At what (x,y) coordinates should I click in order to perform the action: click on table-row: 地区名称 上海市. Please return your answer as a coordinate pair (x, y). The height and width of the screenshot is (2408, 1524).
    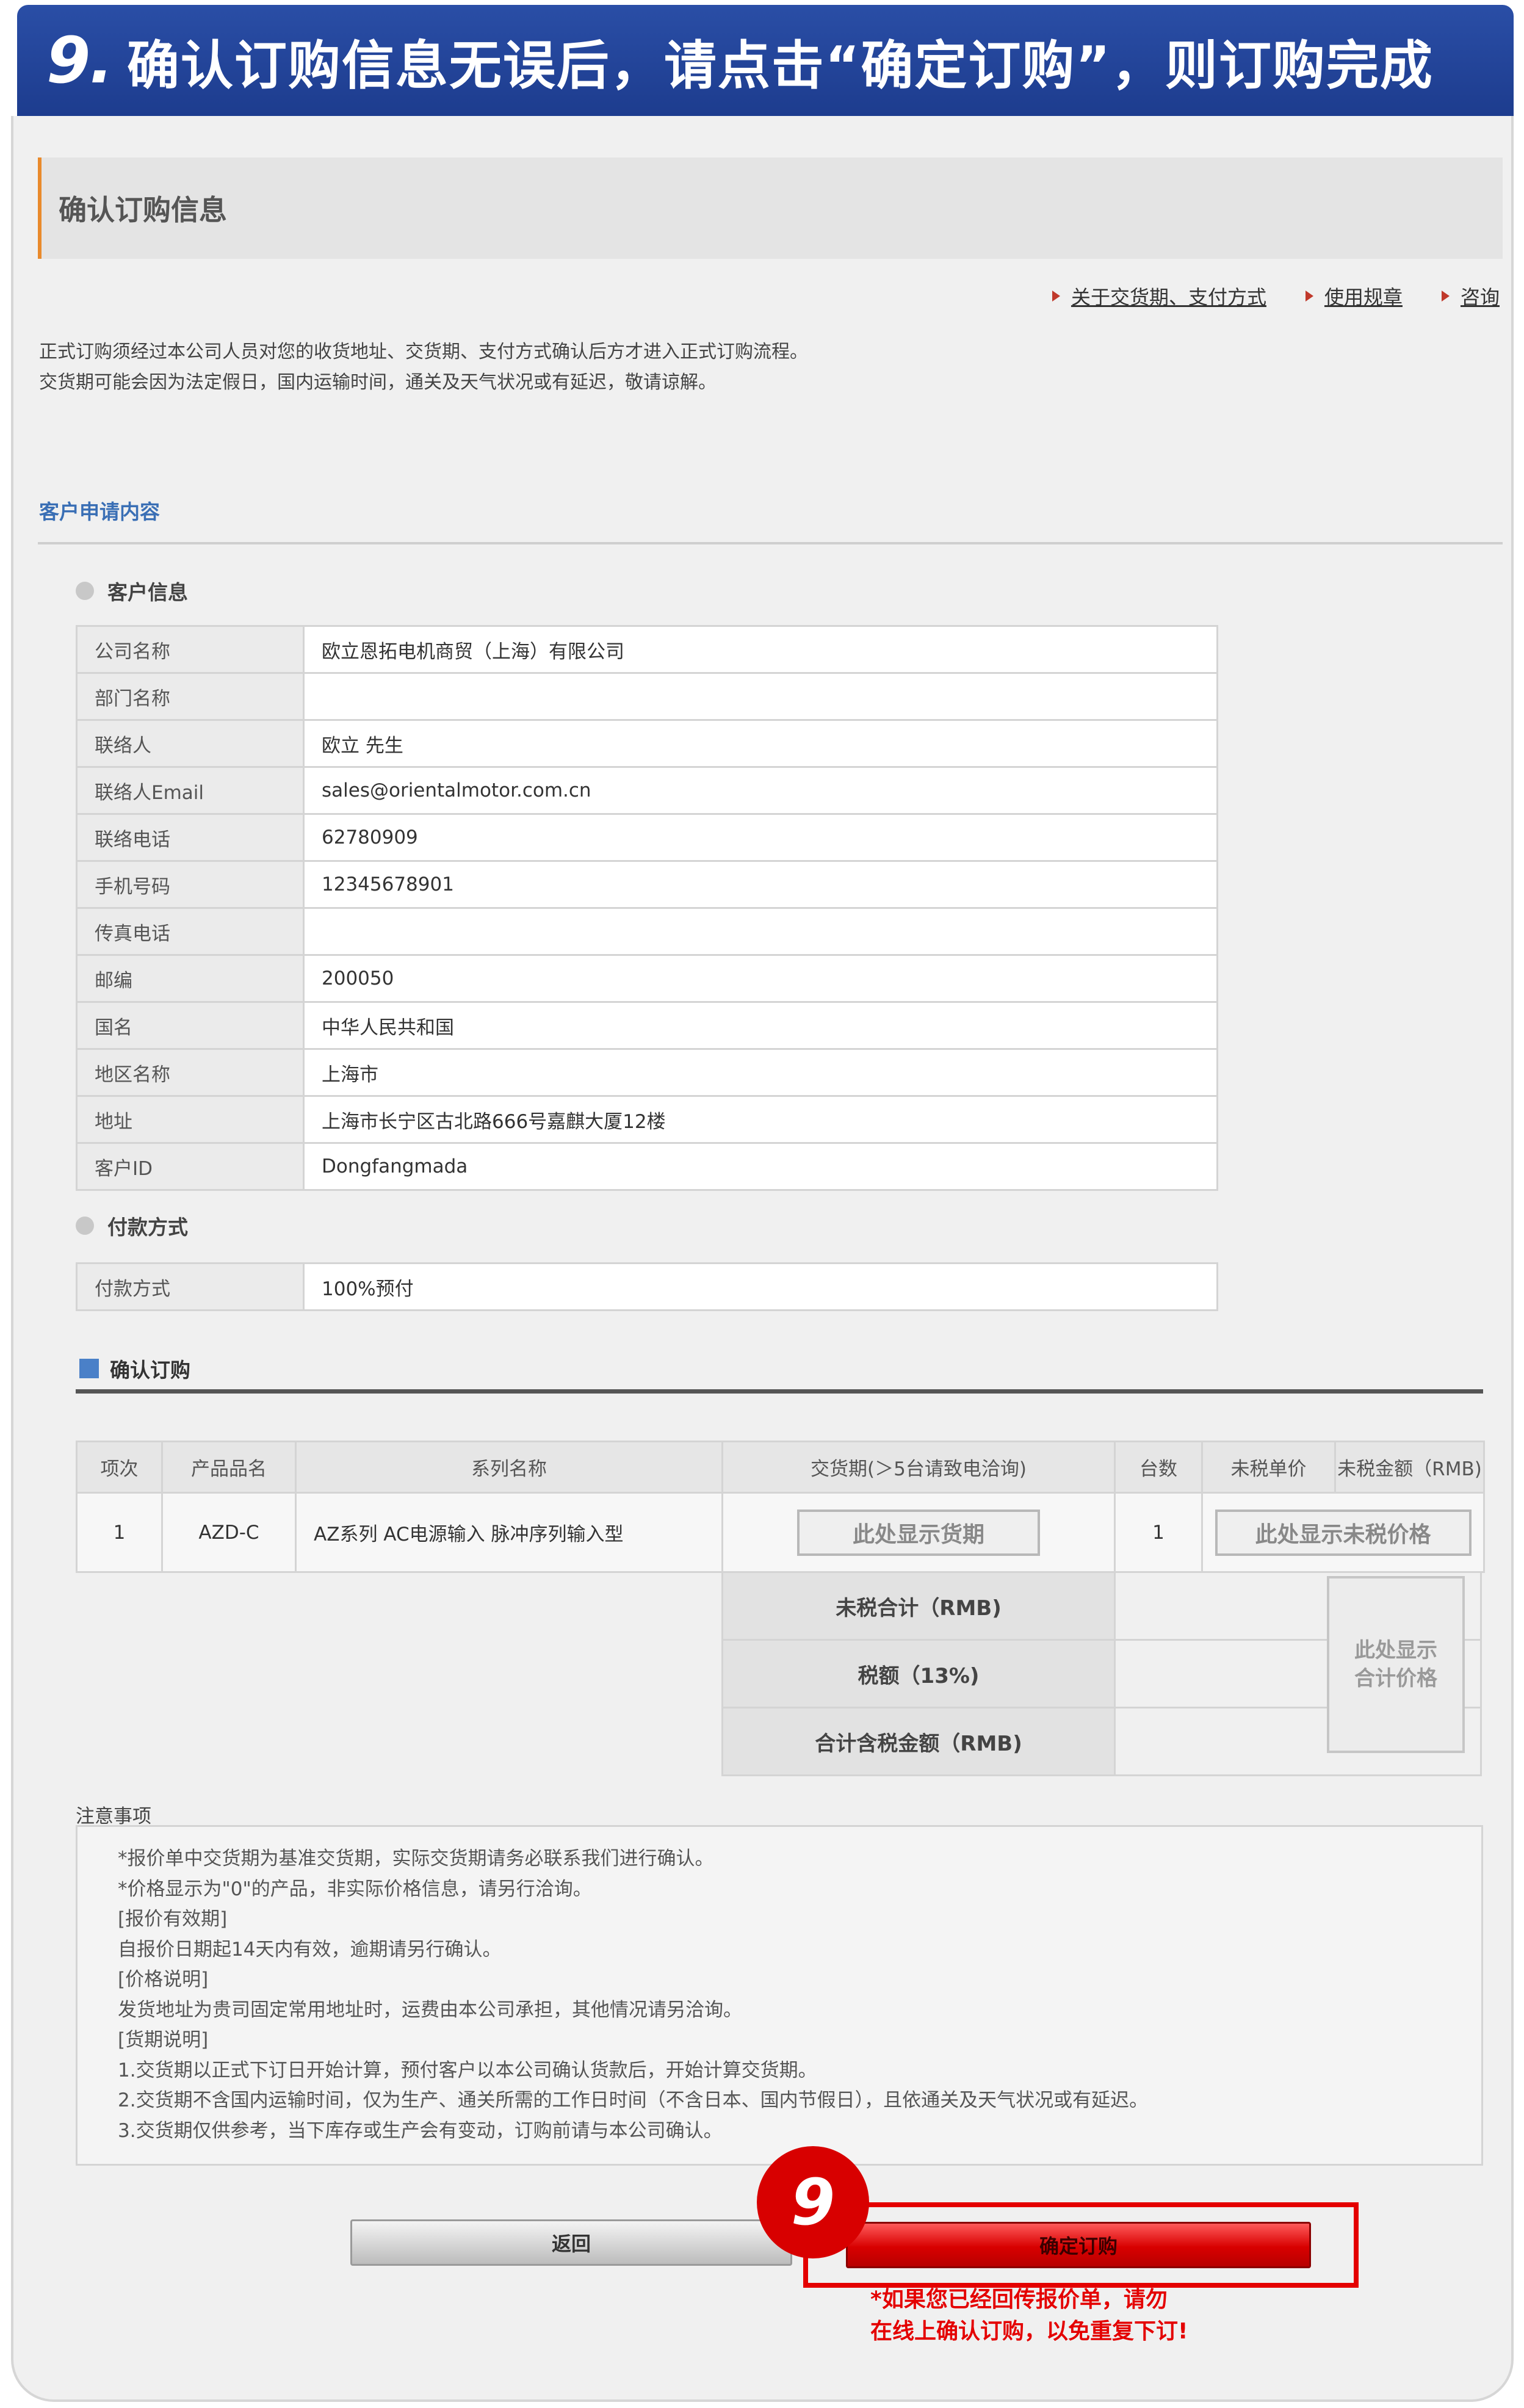
    Looking at the image, I should click on (647, 1072).